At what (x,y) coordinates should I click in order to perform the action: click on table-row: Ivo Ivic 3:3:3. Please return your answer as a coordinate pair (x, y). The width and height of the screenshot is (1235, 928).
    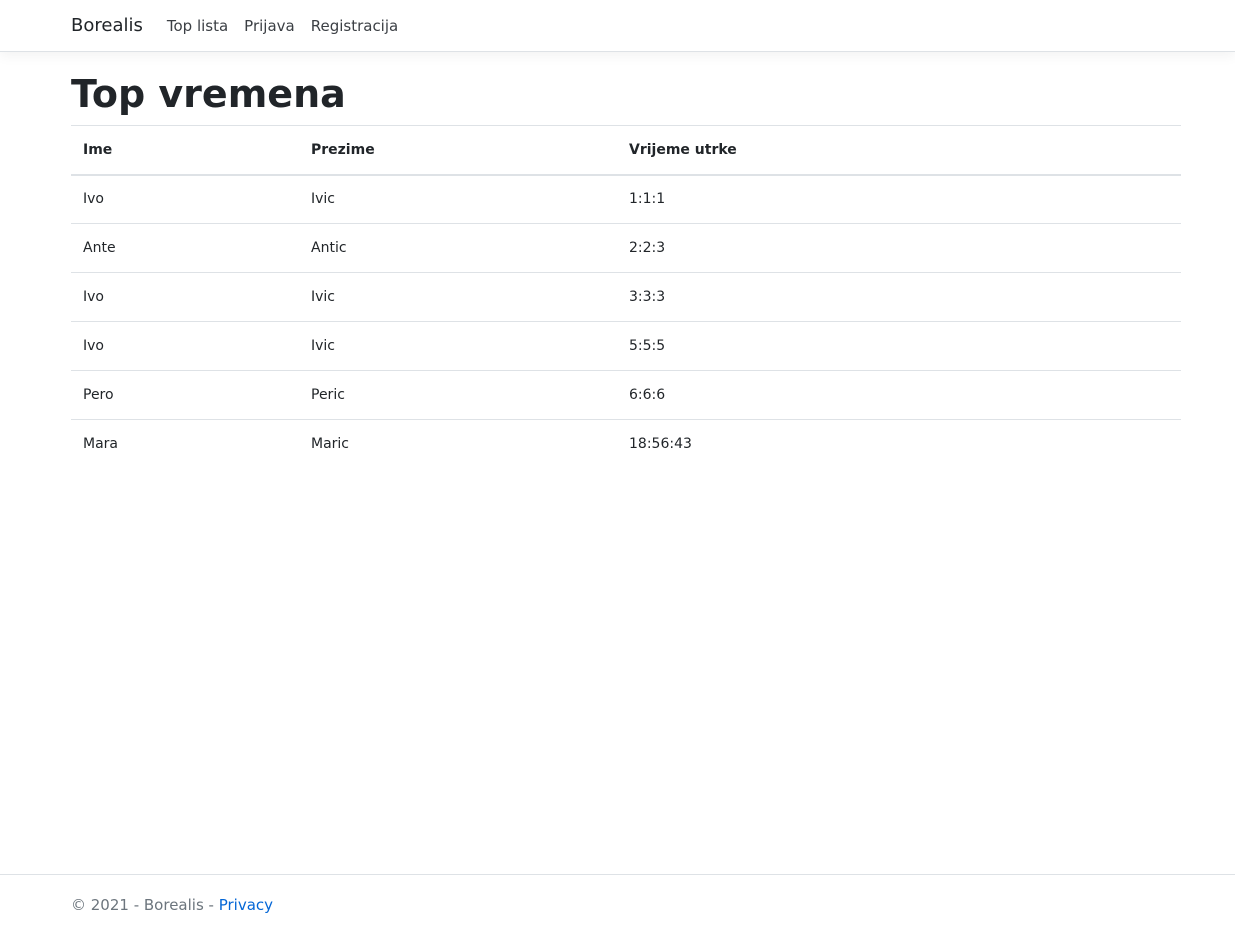
    Looking at the image, I should click on (626, 297).